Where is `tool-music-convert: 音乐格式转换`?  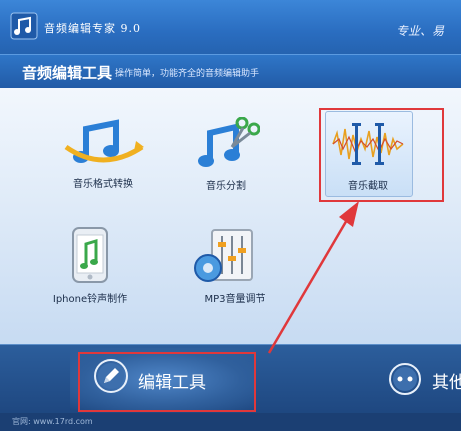 tool-music-convert: 音乐格式转换 is located at coordinates (103, 154).